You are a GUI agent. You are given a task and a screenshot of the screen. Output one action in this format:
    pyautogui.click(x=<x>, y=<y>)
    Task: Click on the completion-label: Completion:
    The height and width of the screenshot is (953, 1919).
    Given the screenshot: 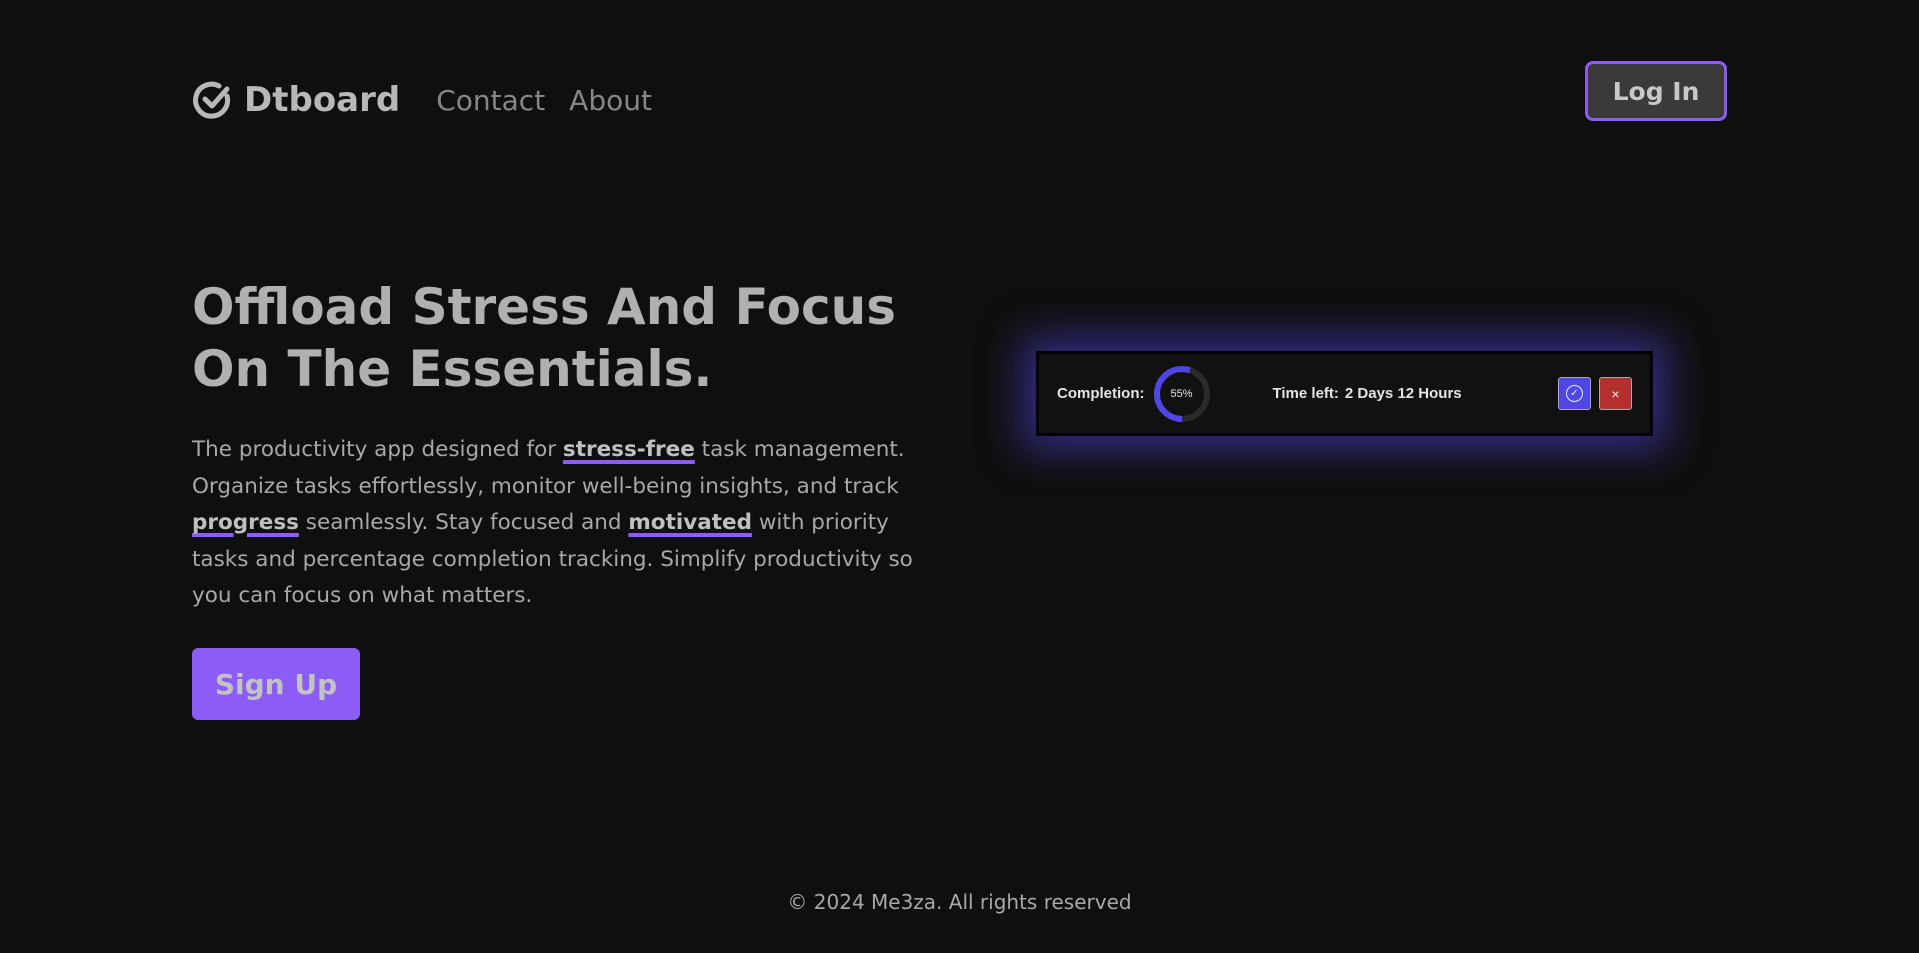 What is the action you would take?
    pyautogui.click(x=1101, y=393)
    